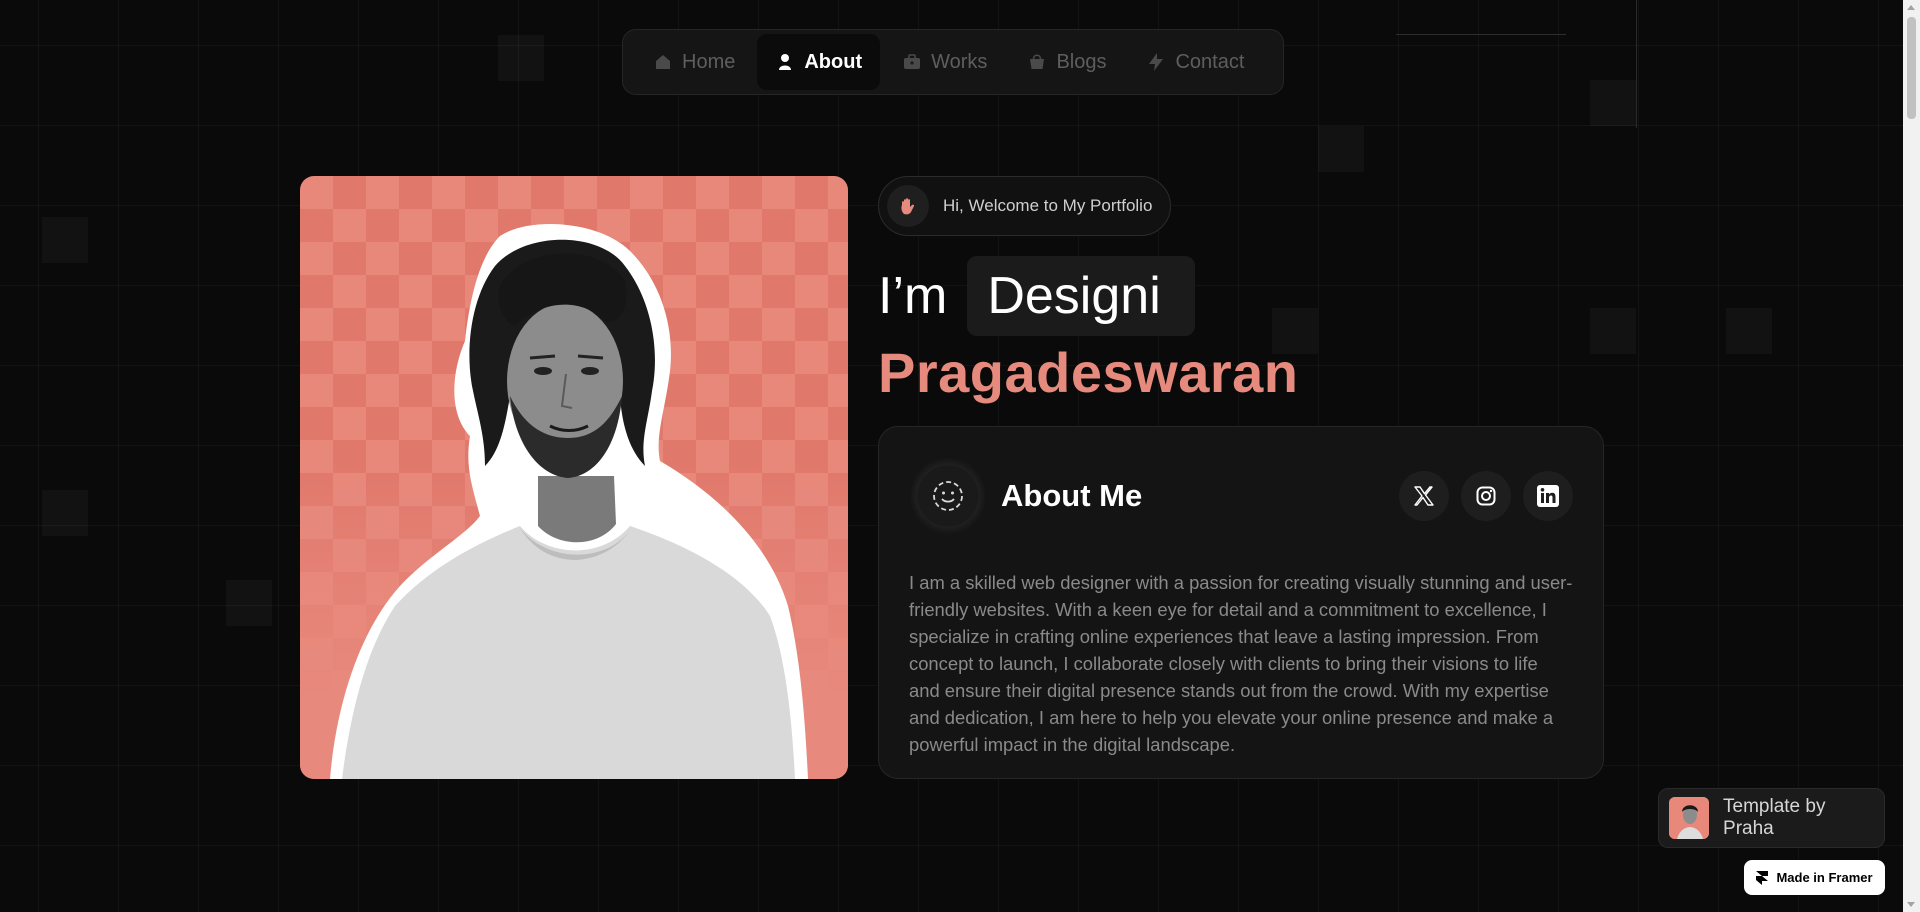  Describe the element at coordinates (663, 62) in the screenshot. I see `home-icon` at that location.